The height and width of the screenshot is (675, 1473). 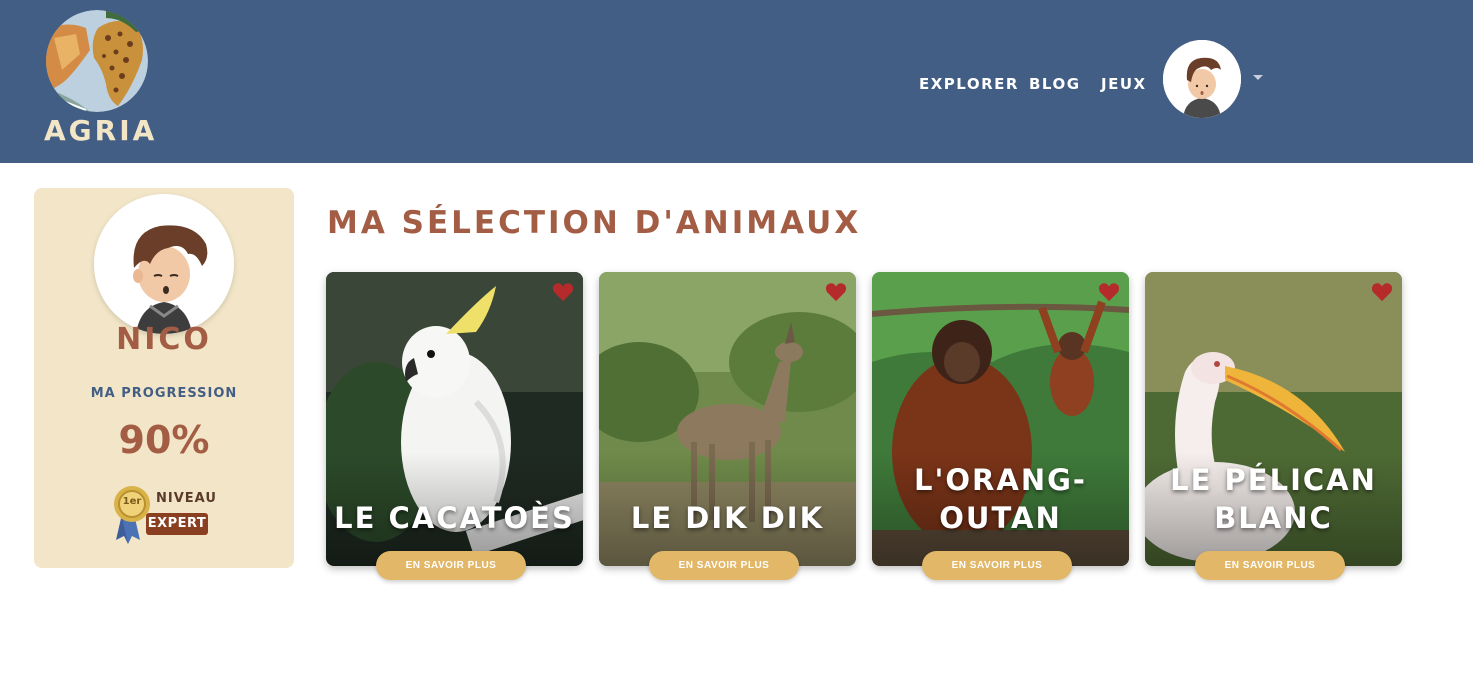 I want to click on card-title-line1: LE DIK DIK, so click(x=727, y=518).